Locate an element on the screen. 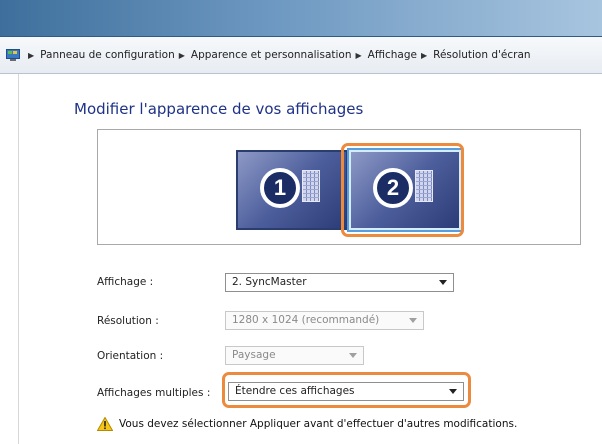  breadcrumb-control-panel: Panneau de configuration is located at coordinates (107, 55).